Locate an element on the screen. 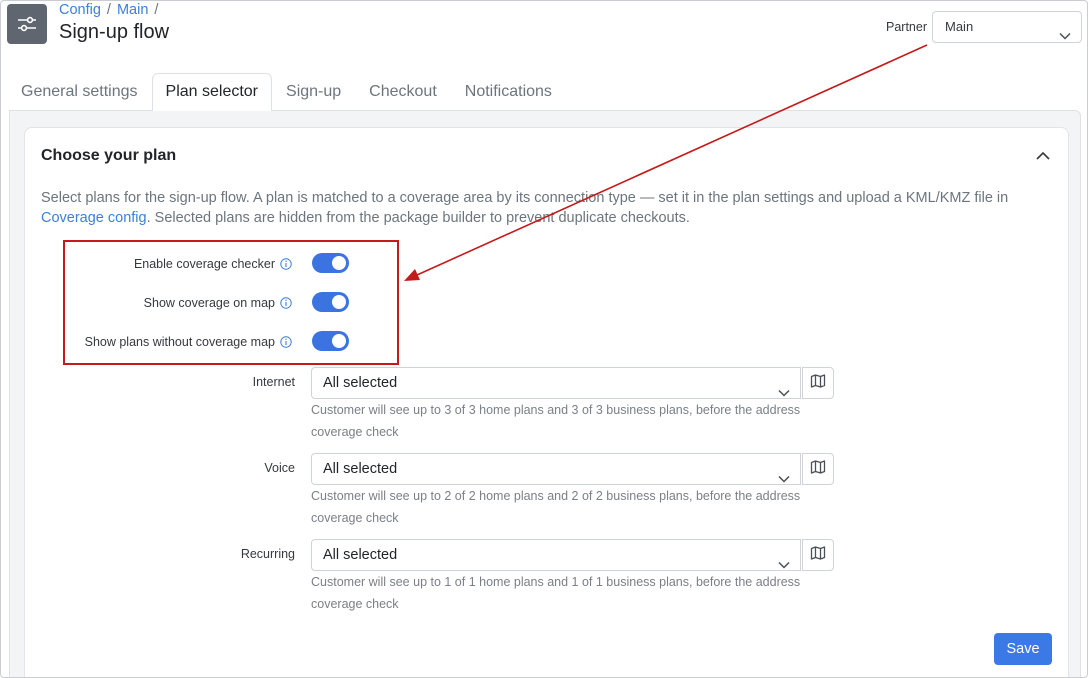 Image resolution: width=1088 pixels, height=678 pixels. internet-map-button is located at coordinates (818, 383).